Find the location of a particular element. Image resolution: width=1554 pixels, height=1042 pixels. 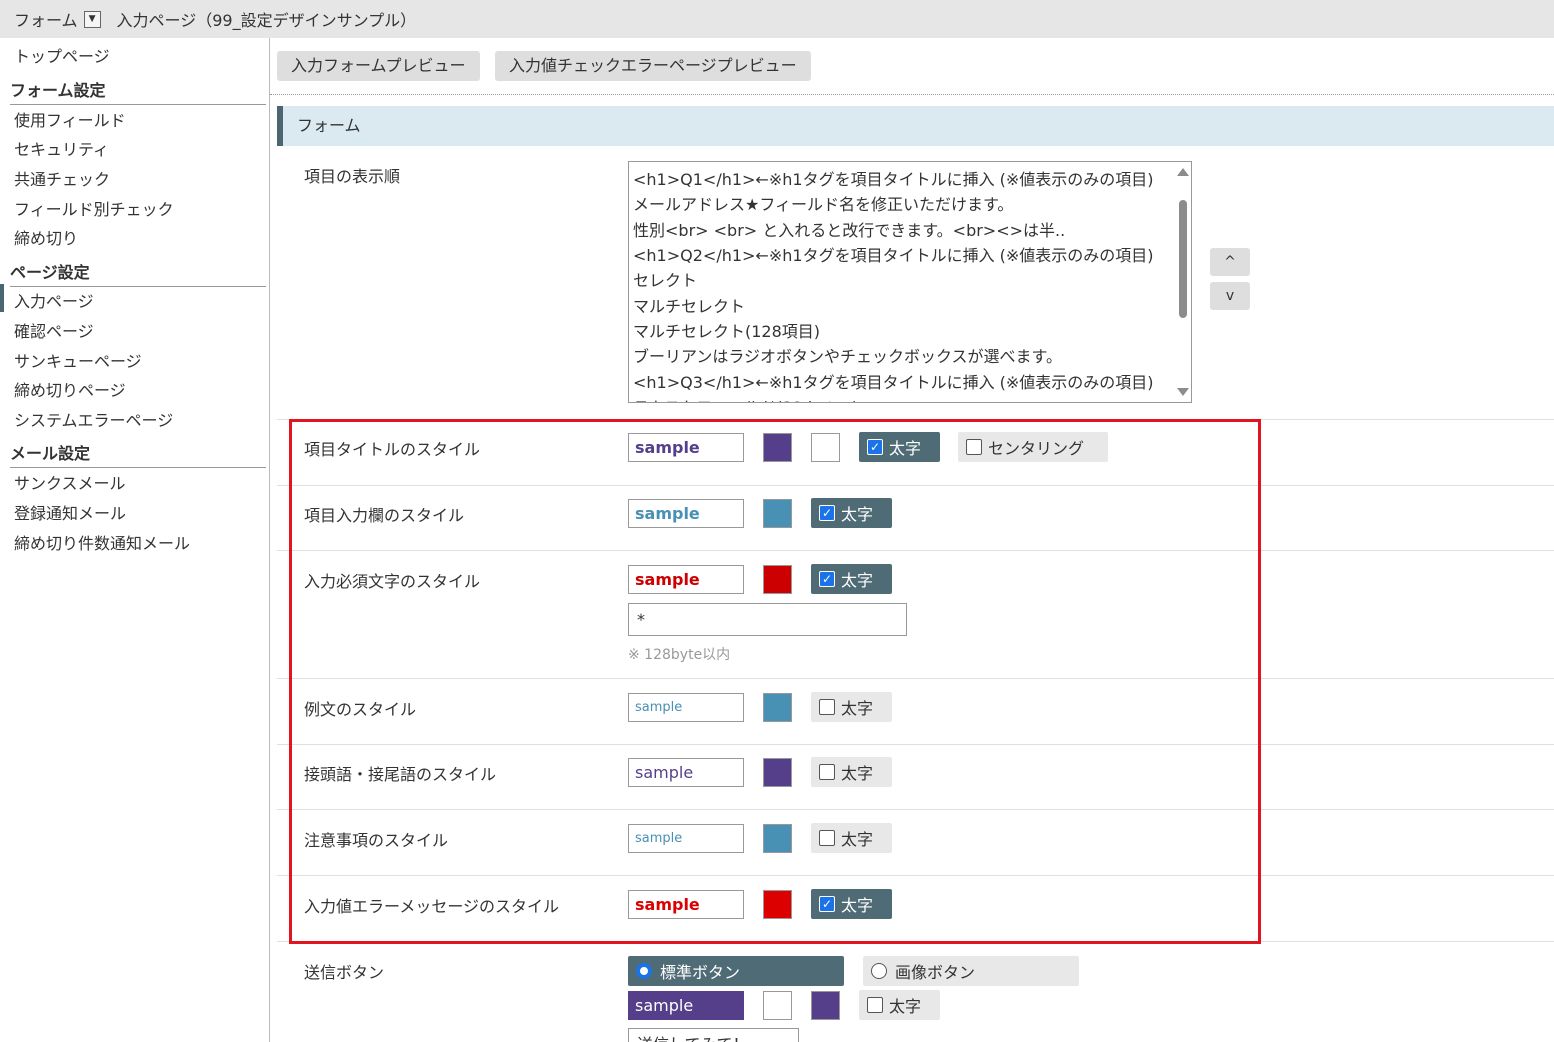

title-text-color-swatch is located at coordinates (777, 447).